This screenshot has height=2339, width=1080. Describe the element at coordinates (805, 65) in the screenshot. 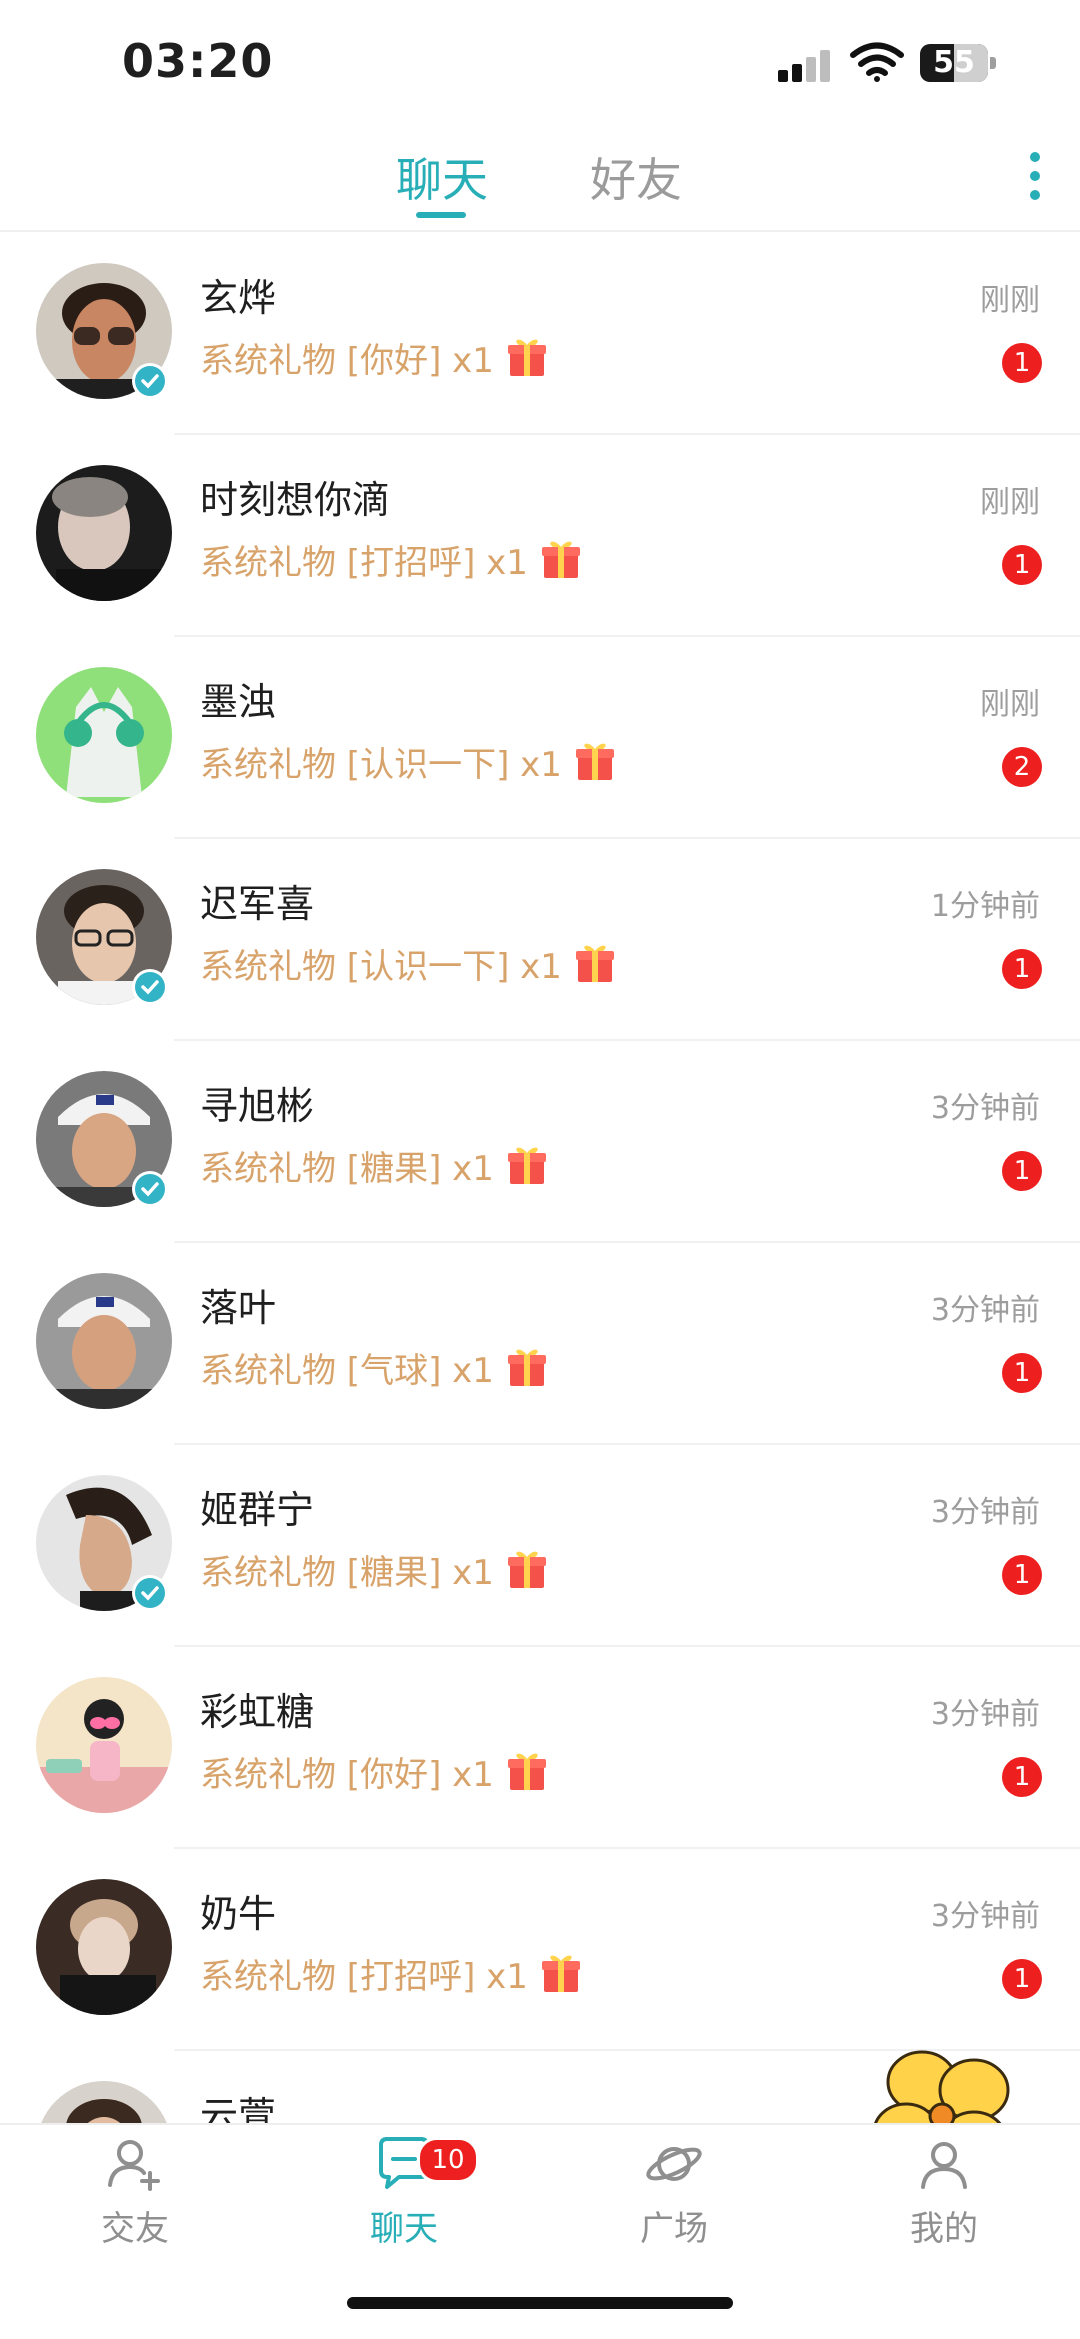

I see `cellular-signal-icon` at that location.